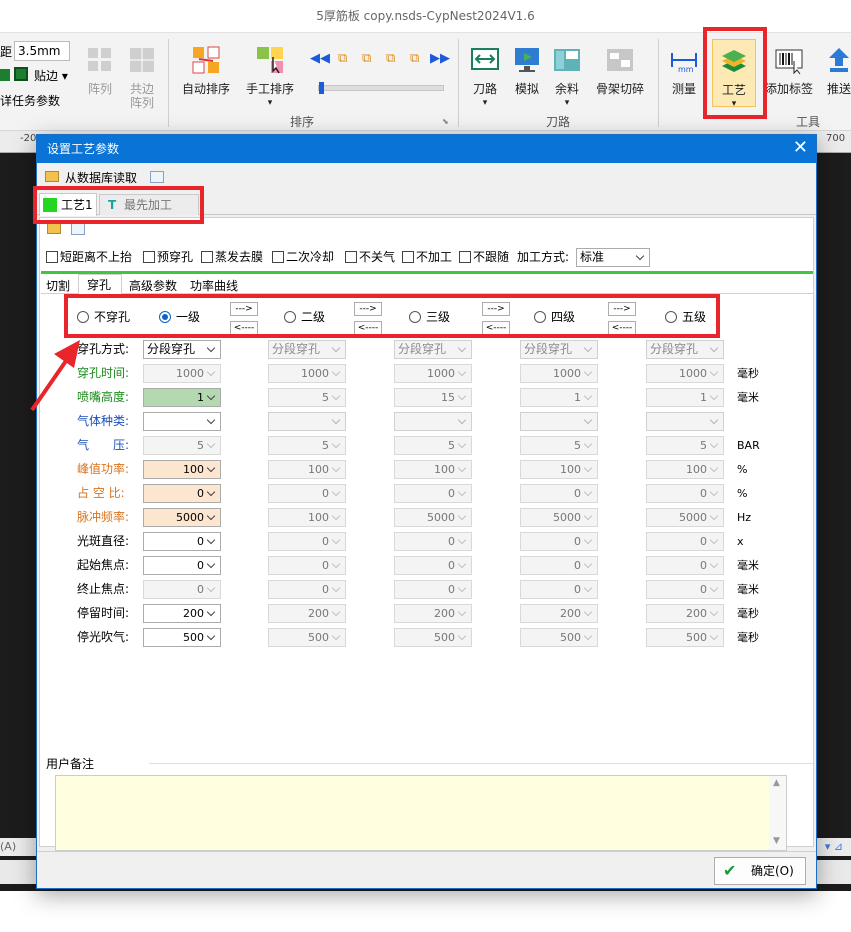  What do you see at coordinates (370, 257) in the screenshot?
I see `chk-keep-gas: 不关气` at bounding box center [370, 257].